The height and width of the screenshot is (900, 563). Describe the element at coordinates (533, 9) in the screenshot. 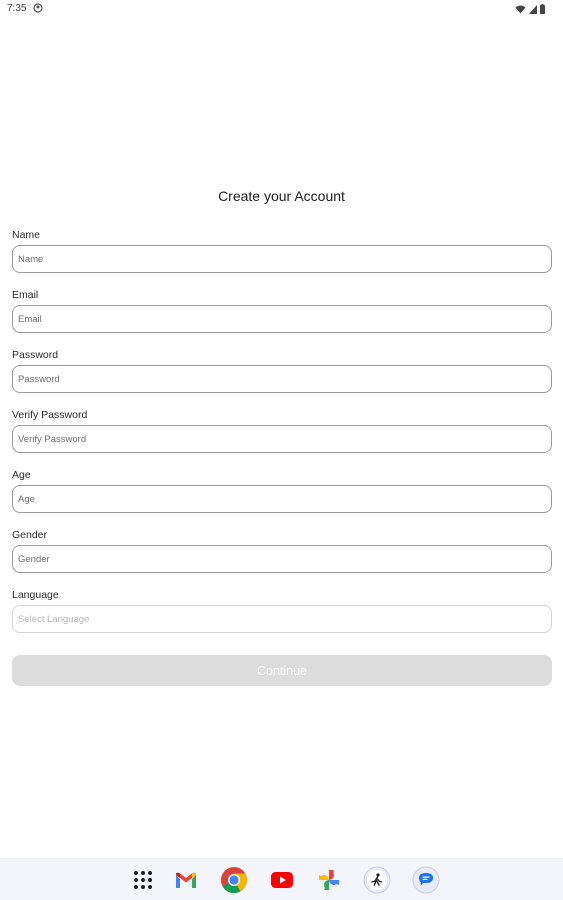

I see `signal-icon` at that location.